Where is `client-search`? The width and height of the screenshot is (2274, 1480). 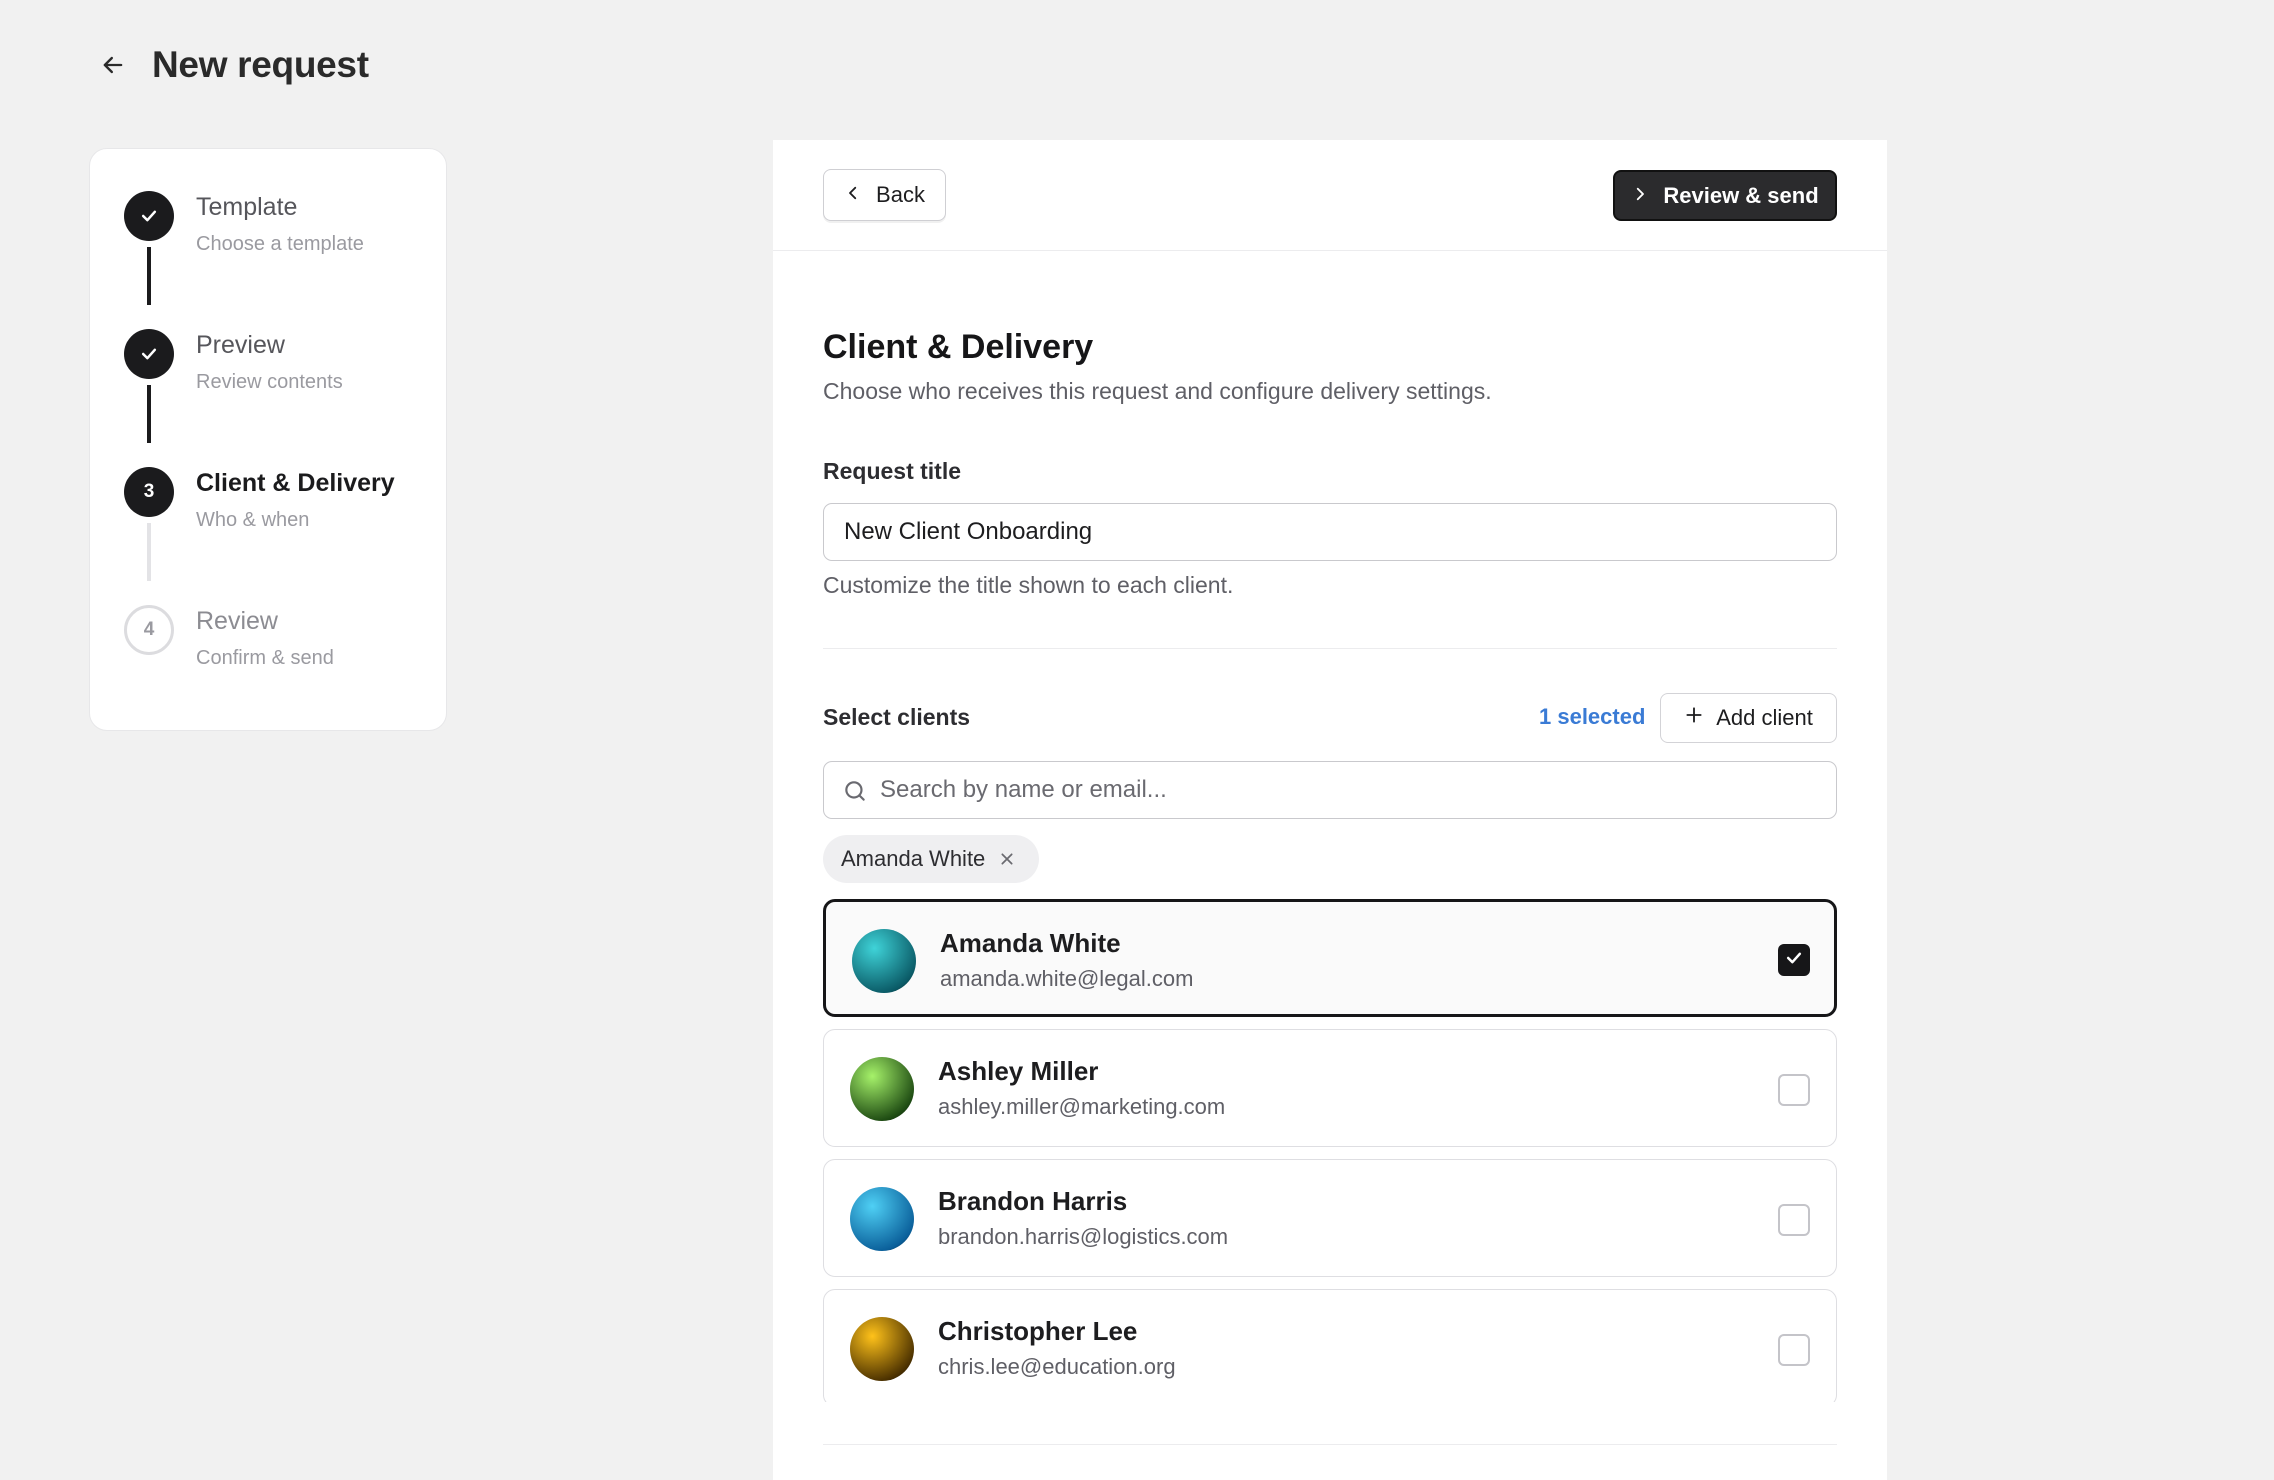
client-search is located at coordinates (1330, 790).